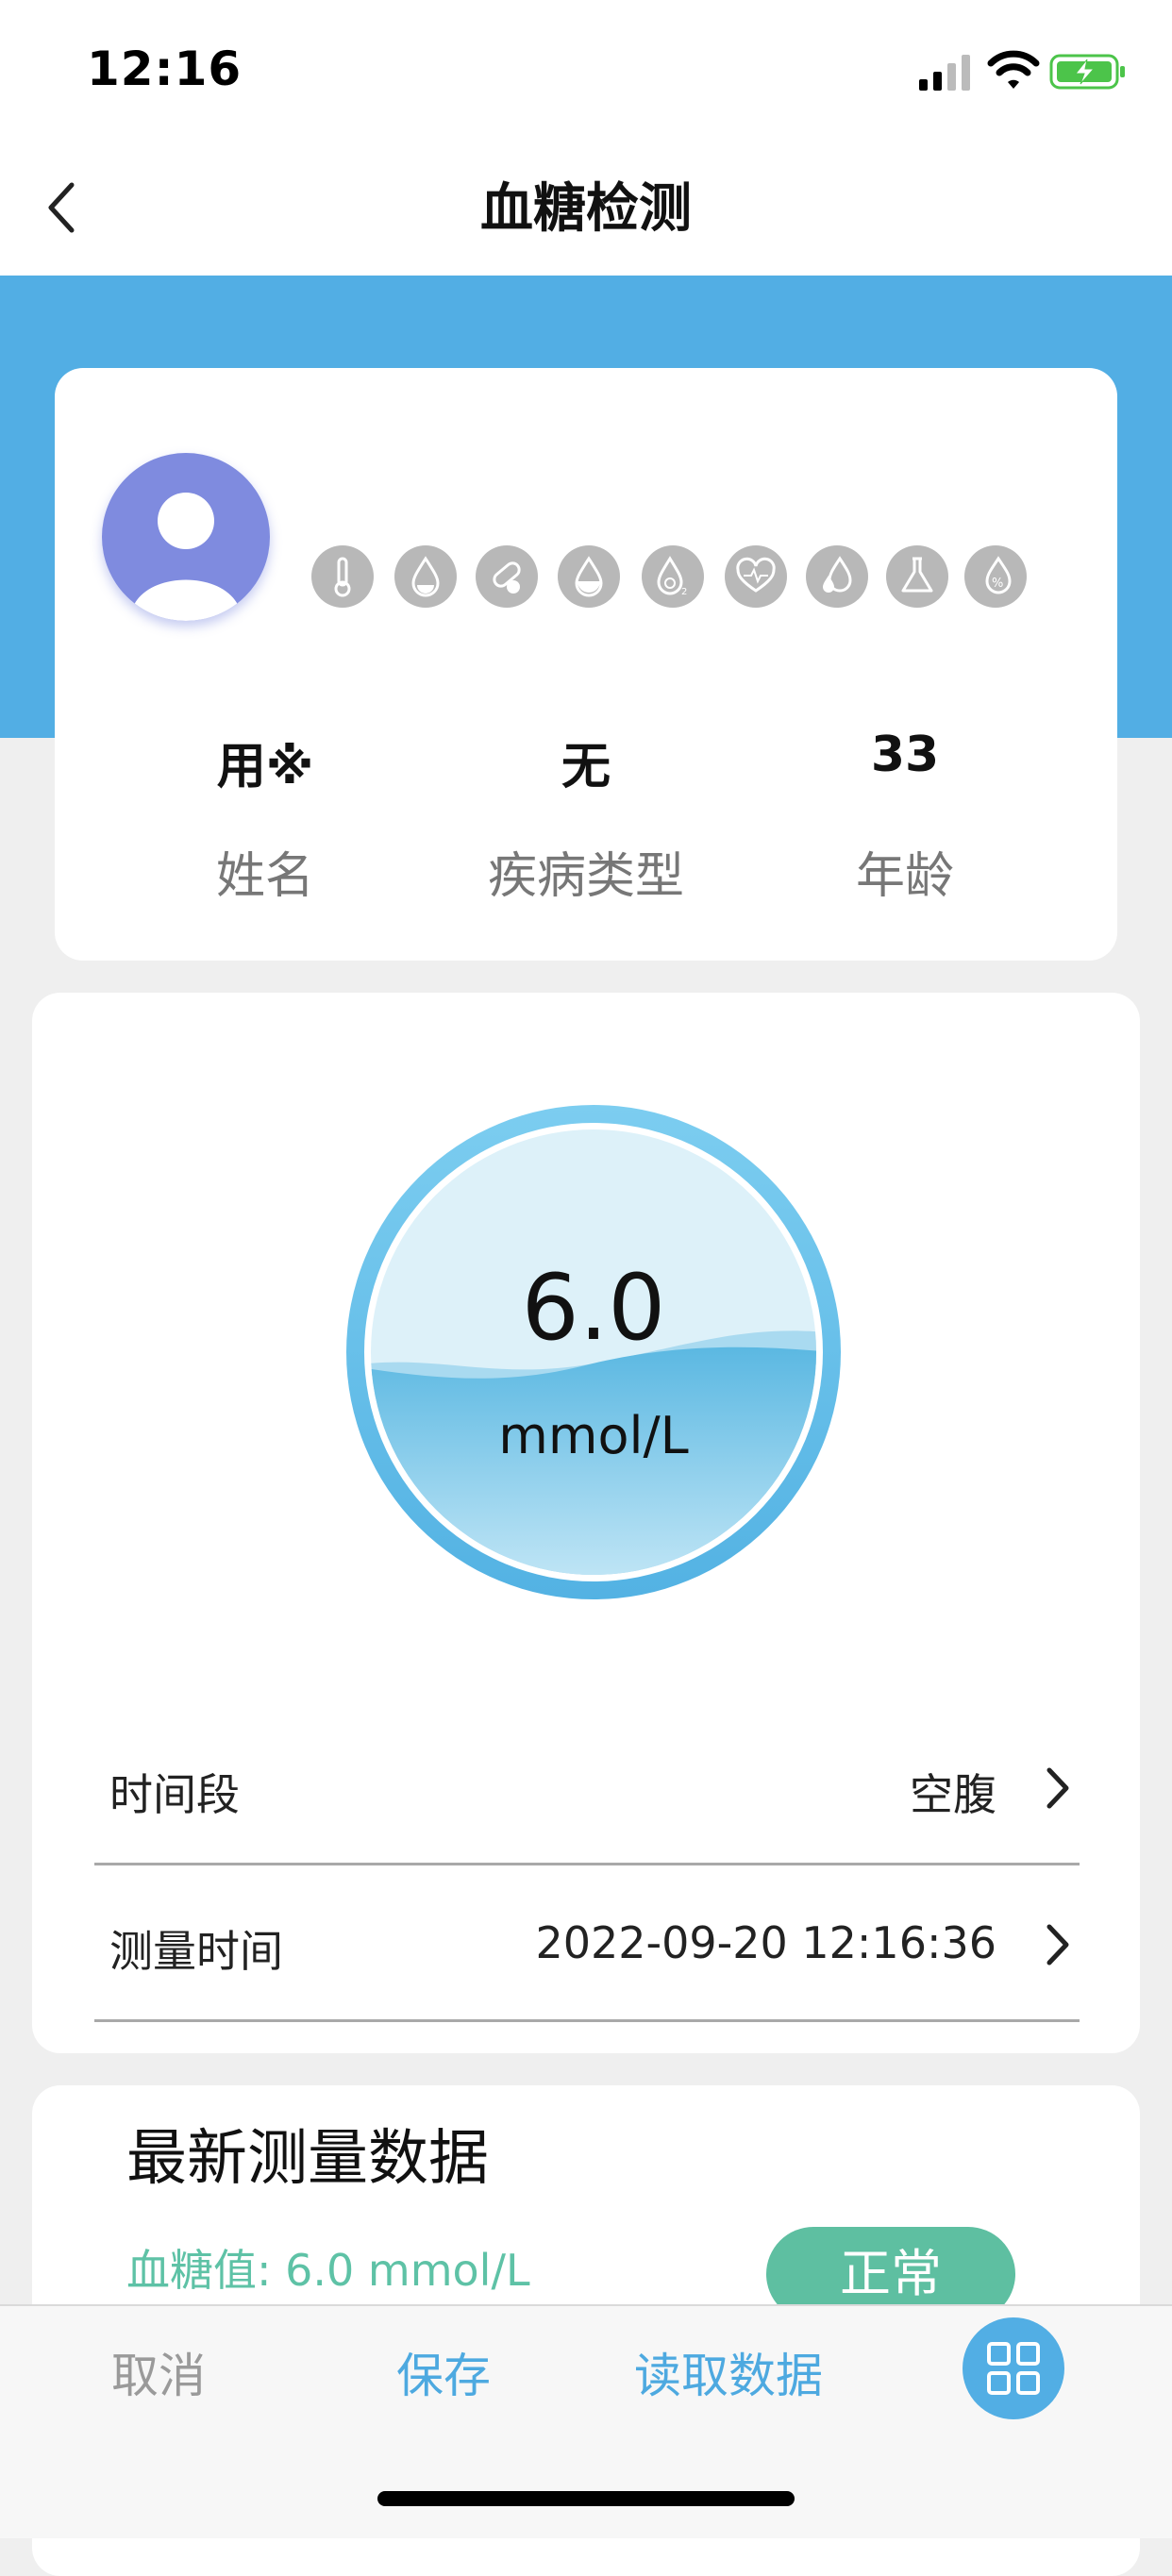 The width and height of the screenshot is (1172, 2576). I want to click on period-label: 时间段, so click(174, 1794).